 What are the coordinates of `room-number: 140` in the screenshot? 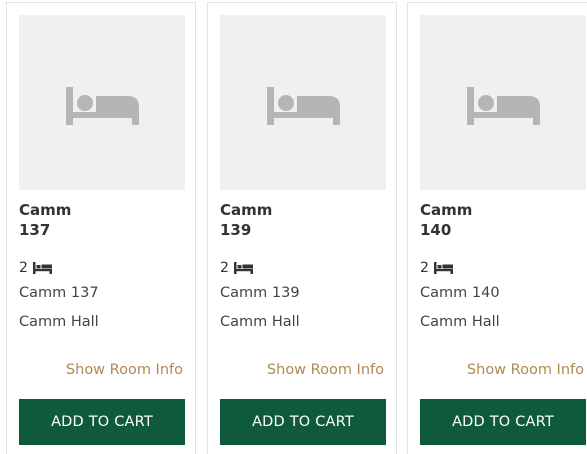 It's located at (436, 230).